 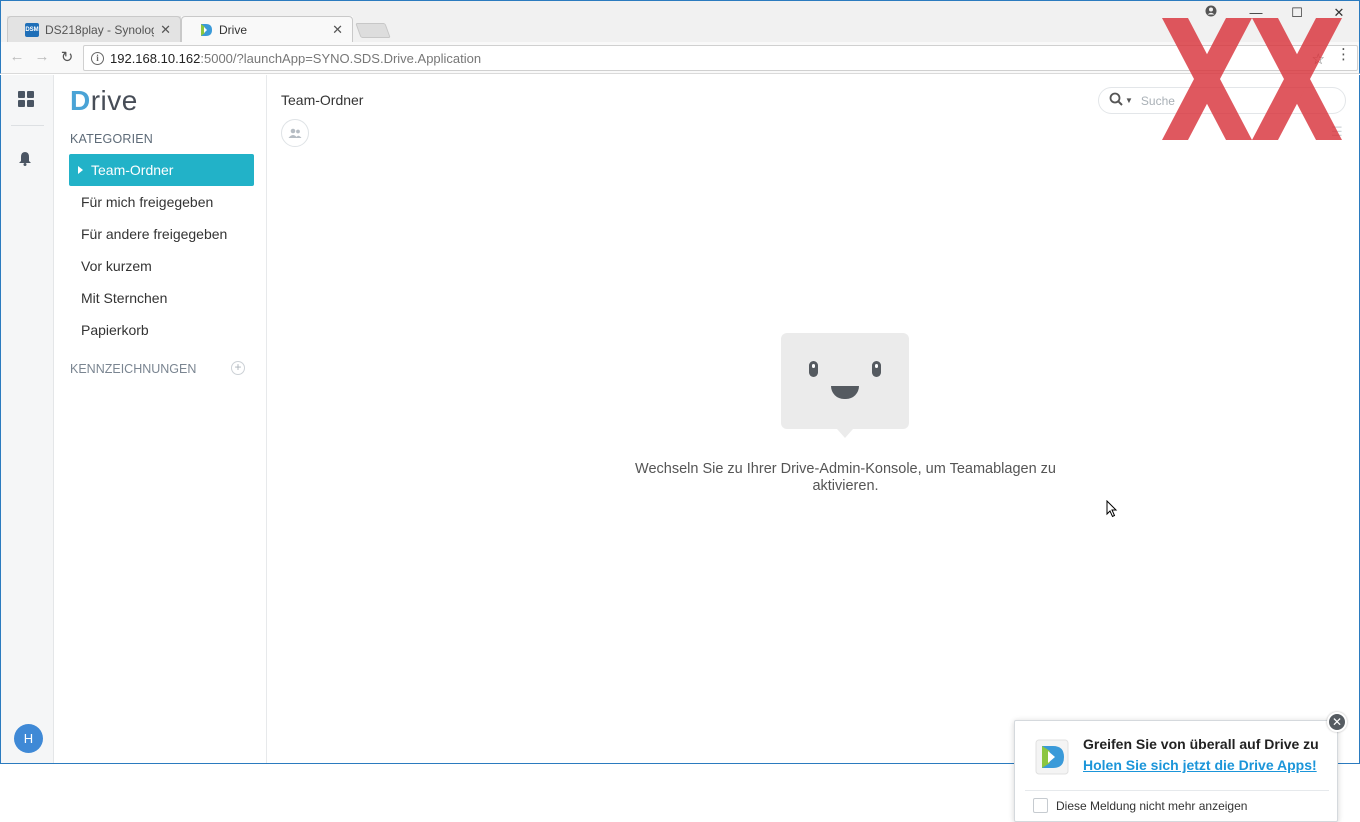 What do you see at coordinates (67, 57) in the screenshot?
I see `reload-icon: ↻` at bounding box center [67, 57].